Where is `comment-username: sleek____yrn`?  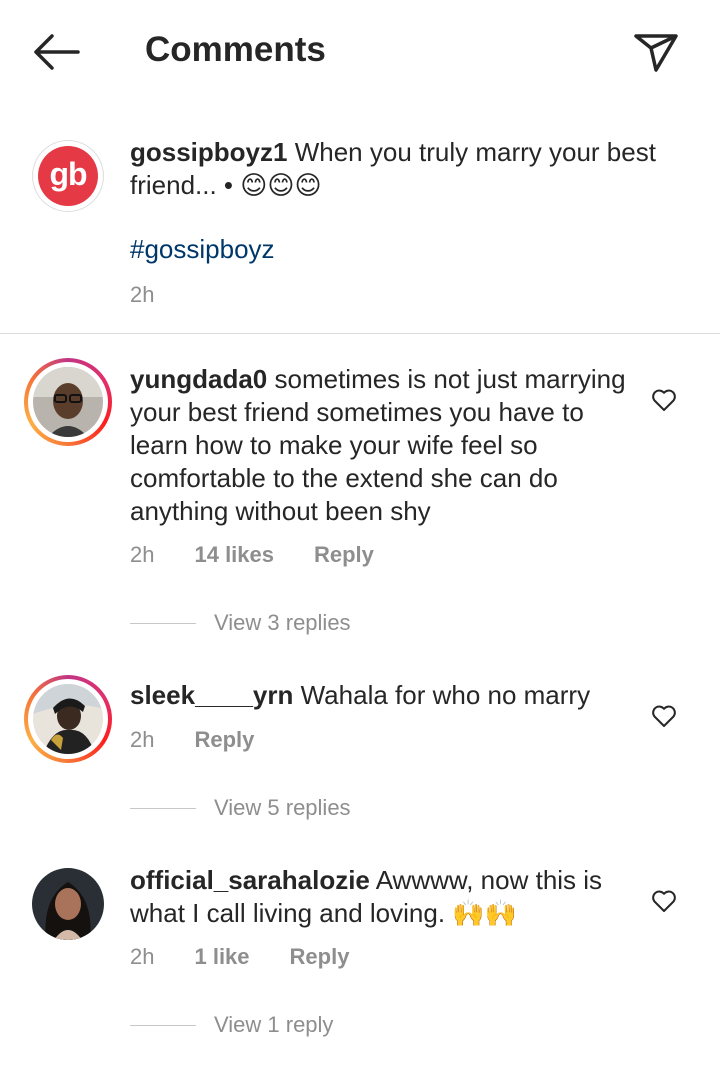
comment-username: sleek____yrn is located at coordinates (211, 695).